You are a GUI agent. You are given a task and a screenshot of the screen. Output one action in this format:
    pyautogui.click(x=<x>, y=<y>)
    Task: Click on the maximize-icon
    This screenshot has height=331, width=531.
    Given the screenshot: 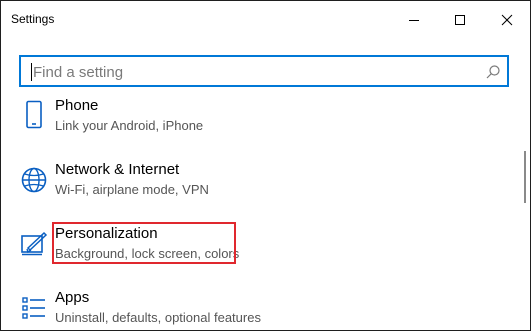 What is the action you would take?
    pyautogui.click(x=460, y=20)
    